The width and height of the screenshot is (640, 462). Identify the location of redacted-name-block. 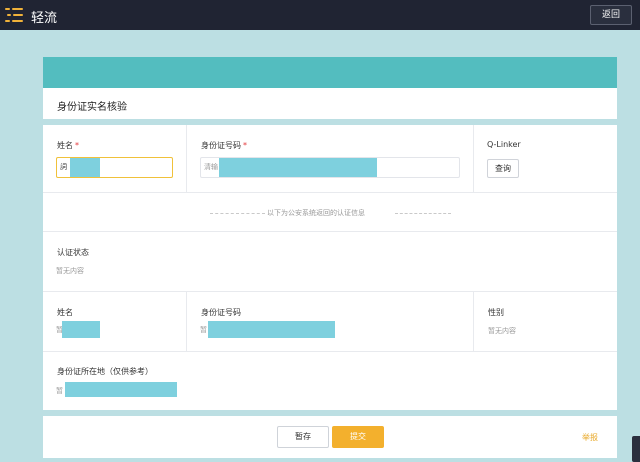
(81, 329).